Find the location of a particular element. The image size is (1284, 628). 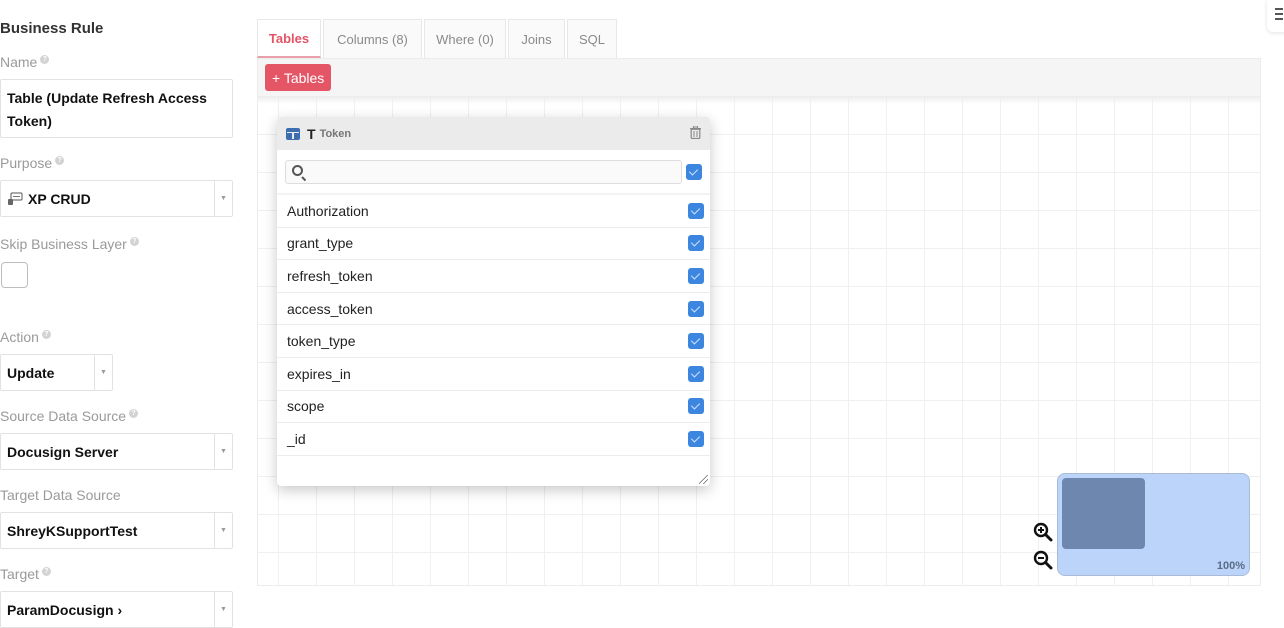

name-label: Name? is located at coordinates (25, 62).